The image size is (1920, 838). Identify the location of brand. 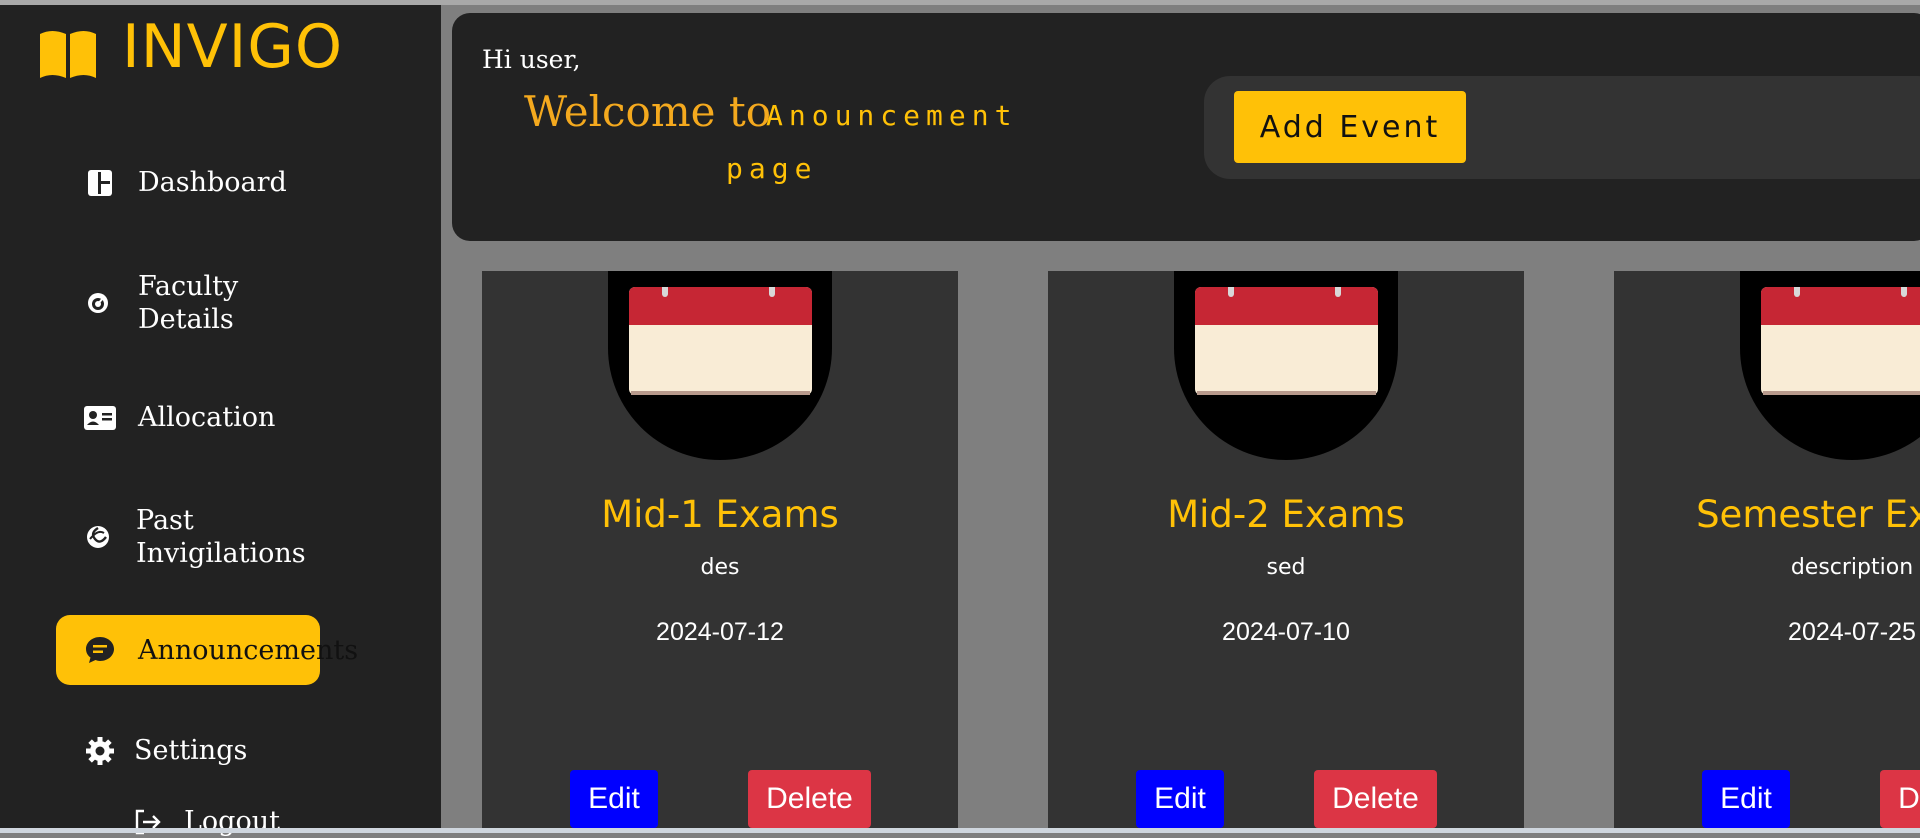
(68, 54).